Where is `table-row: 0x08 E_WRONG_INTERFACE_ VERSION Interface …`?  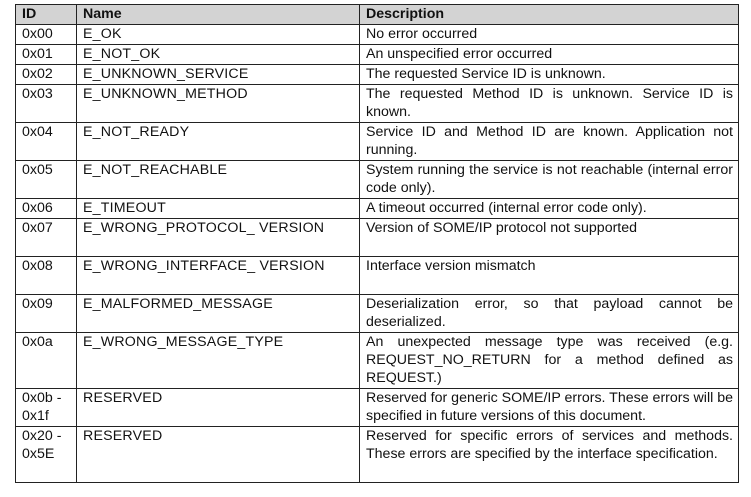 table-row: 0x08 E_WRONG_INTERFACE_ VERSION Interface … is located at coordinates (377, 275).